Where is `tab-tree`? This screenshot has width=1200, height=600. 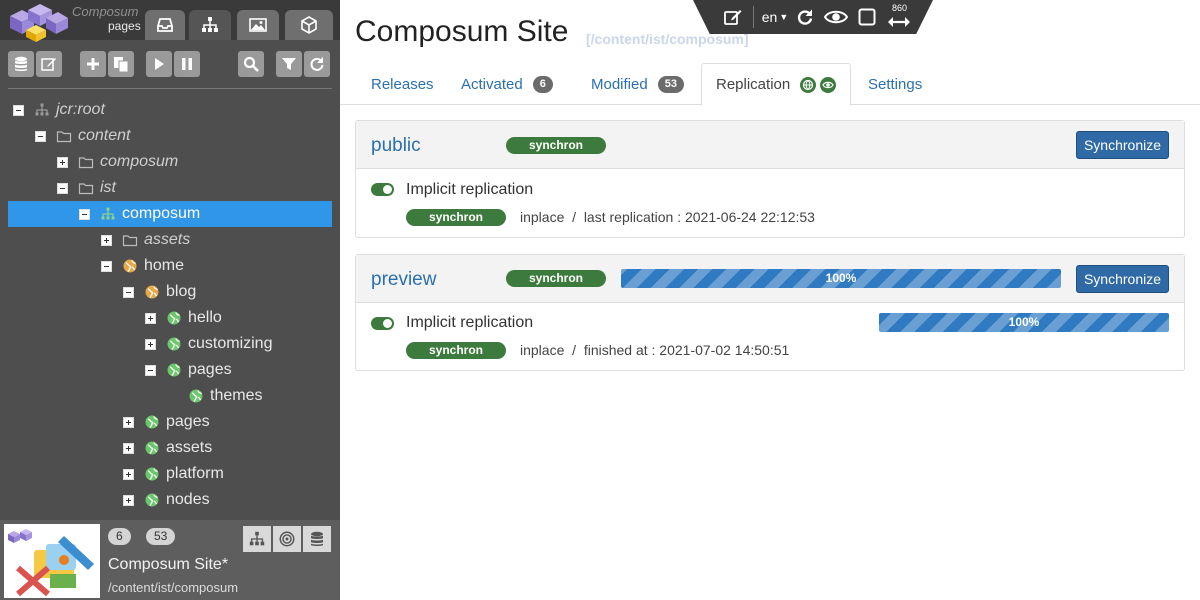
tab-tree is located at coordinates (210, 25).